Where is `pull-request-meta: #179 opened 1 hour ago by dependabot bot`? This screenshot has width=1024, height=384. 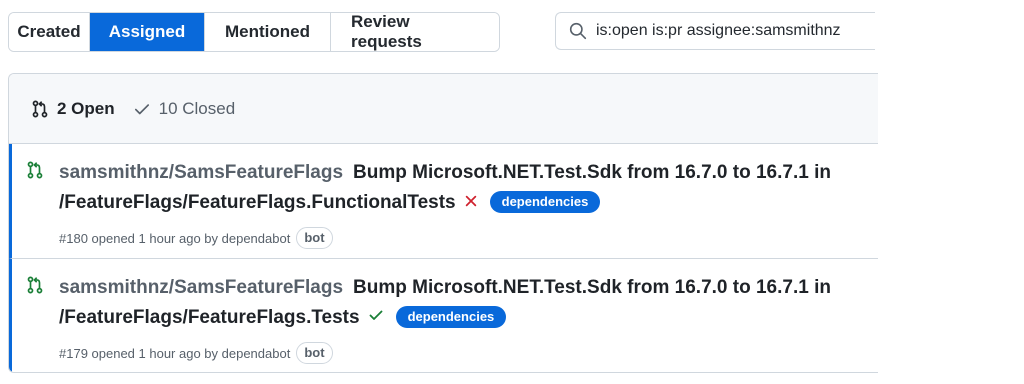 pull-request-meta: #179 opened 1 hour ago by dependabot bot is located at coordinates (196, 353).